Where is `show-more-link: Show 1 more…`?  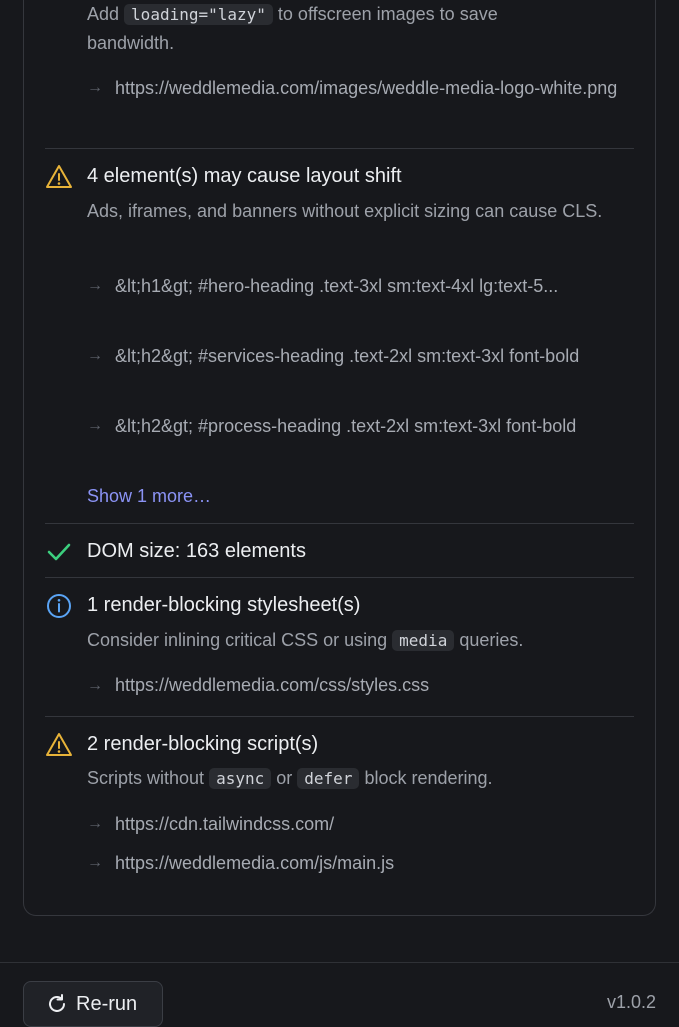 show-more-link: Show 1 more… is located at coordinates (149, 496).